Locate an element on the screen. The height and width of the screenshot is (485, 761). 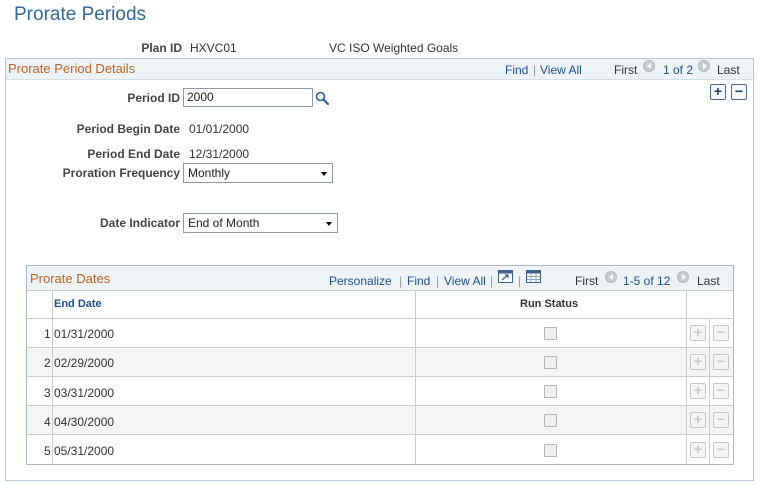
grid-find-link: Find is located at coordinates (418, 281).